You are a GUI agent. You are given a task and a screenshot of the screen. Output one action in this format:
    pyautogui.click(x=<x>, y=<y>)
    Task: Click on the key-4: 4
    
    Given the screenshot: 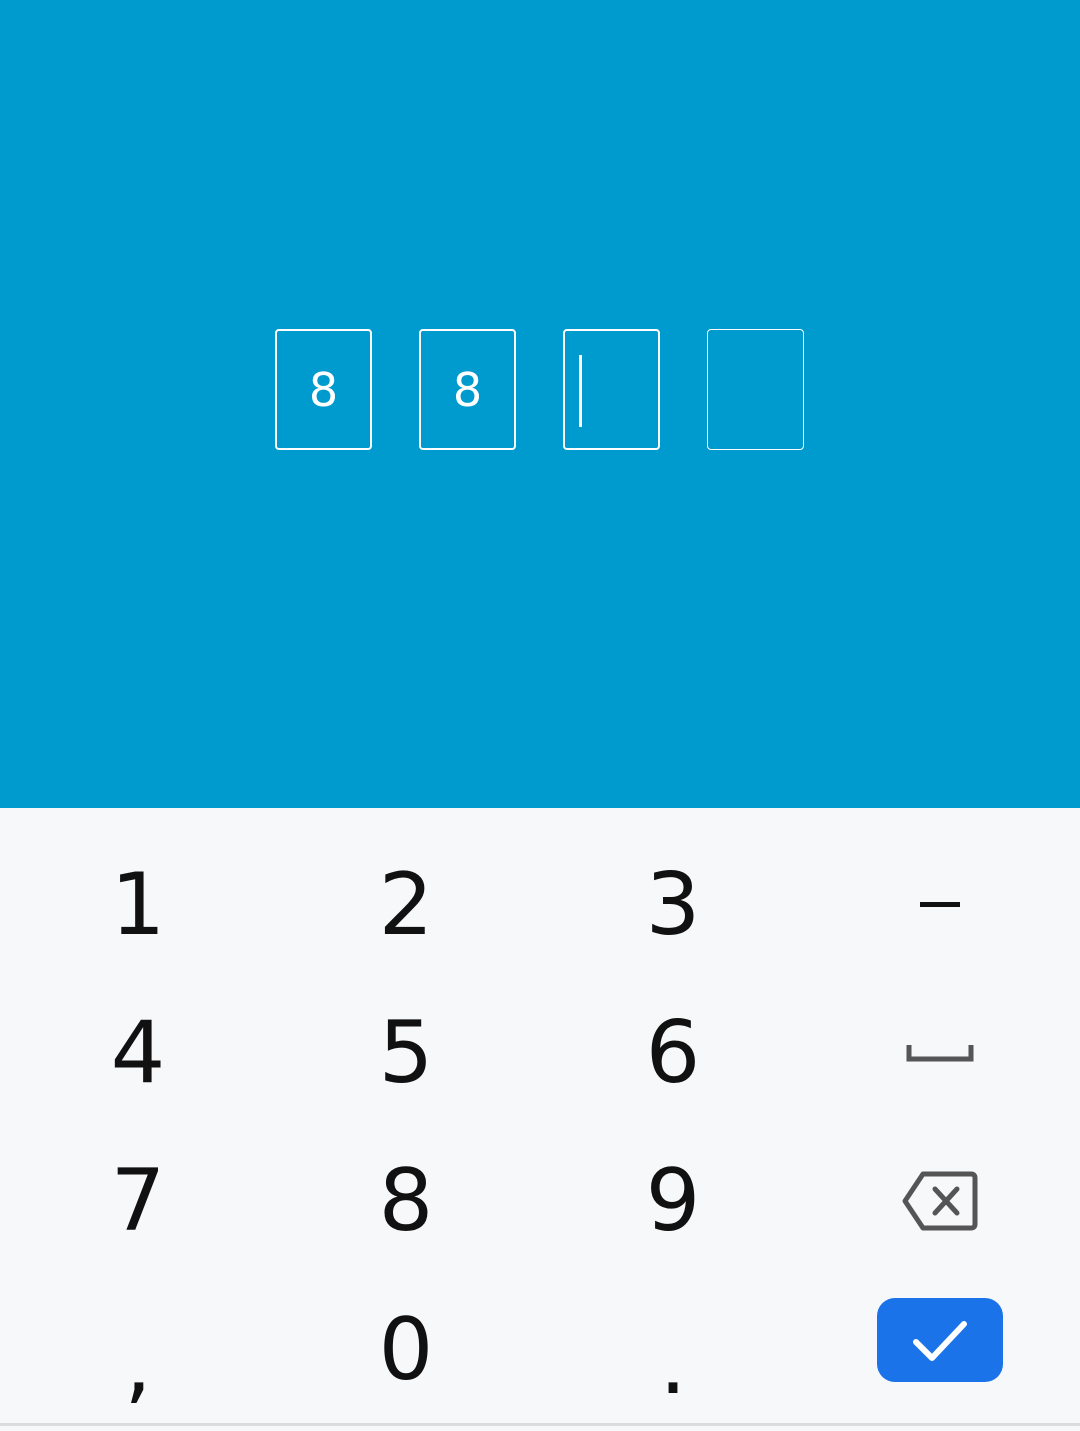 What is the action you would take?
    pyautogui.click(x=138, y=1053)
    